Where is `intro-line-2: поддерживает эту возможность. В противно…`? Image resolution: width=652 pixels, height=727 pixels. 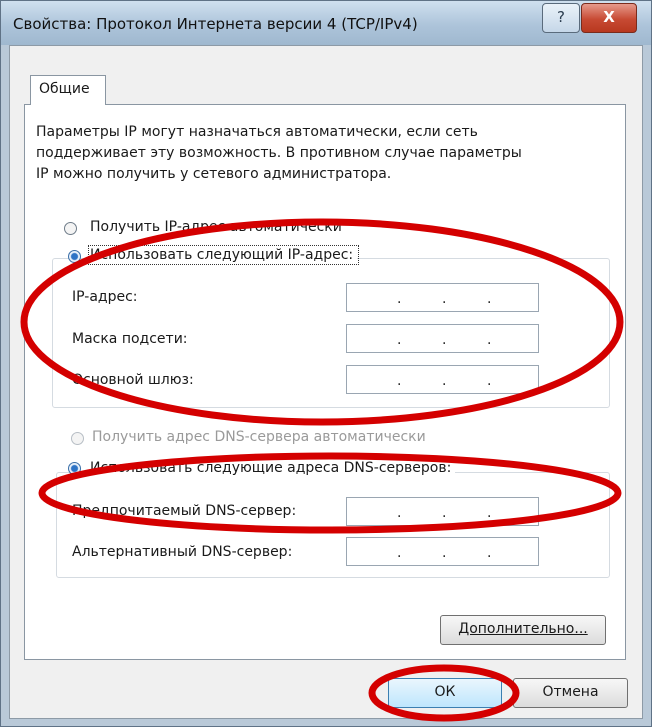 intro-line-2: поддерживает эту возможность. В противно… is located at coordinates (279, 153).